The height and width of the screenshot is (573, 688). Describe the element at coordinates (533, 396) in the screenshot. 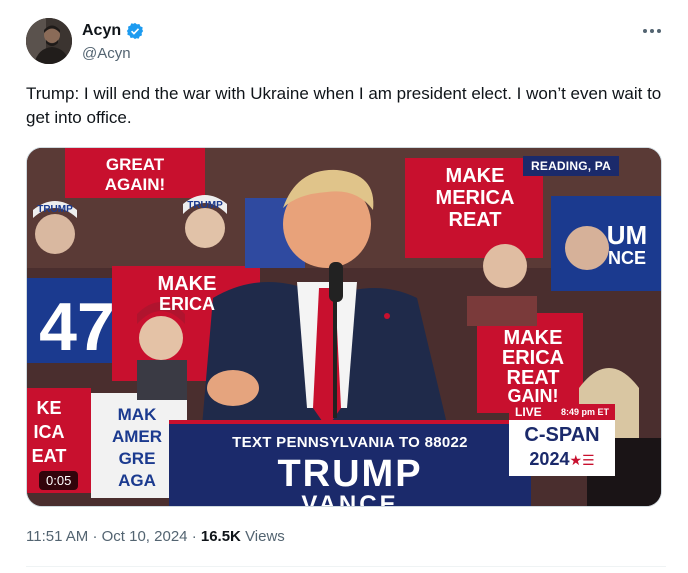

I see `svg-text: GAIN!` at that location.